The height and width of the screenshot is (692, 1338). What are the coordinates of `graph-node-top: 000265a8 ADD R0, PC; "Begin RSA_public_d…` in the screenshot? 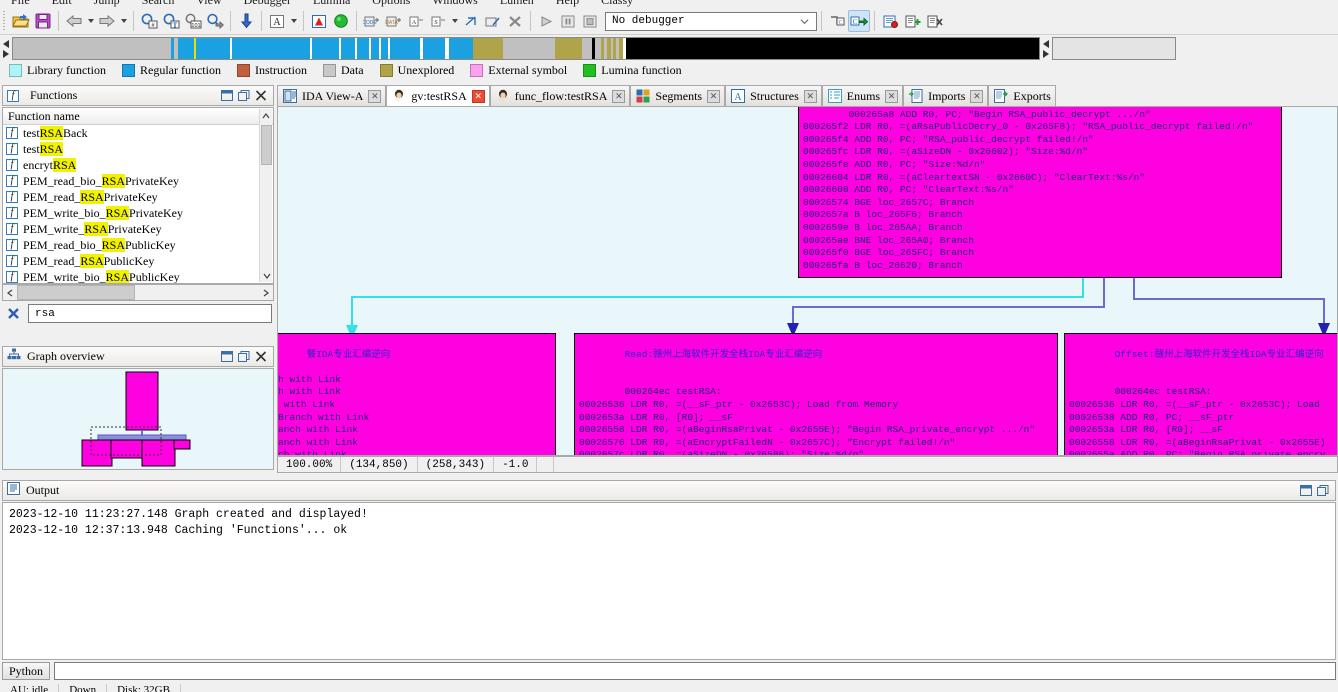 It's located at (1040, 192).